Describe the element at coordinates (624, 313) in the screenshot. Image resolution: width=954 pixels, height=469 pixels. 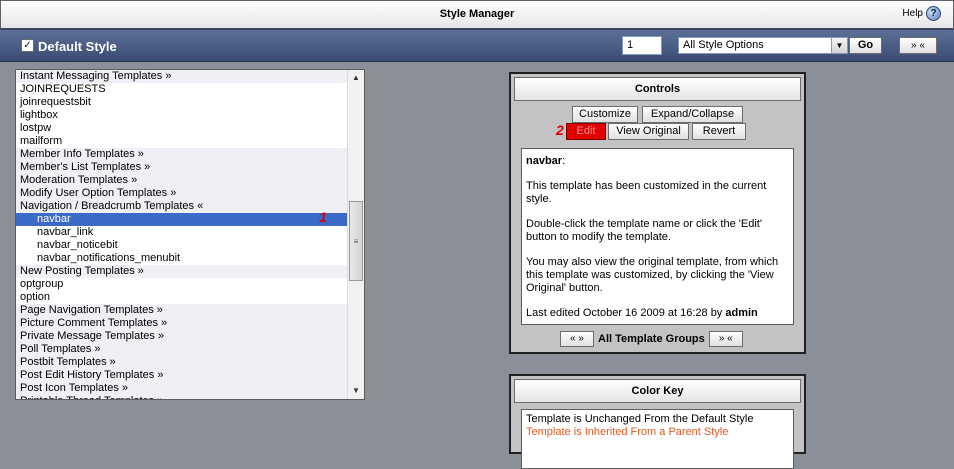
I see `last-edited-text: Last edited October 16 2009 at 16:28 by` at that location.